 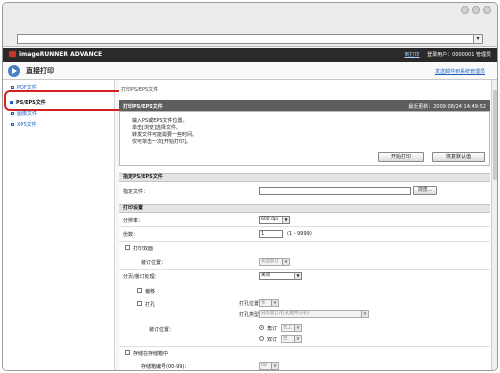 What do you see at coordinates (458, 157) in the screenshot?
I see `restore-defaults-button: 恢复默认值` at bounding box center [458, 157].